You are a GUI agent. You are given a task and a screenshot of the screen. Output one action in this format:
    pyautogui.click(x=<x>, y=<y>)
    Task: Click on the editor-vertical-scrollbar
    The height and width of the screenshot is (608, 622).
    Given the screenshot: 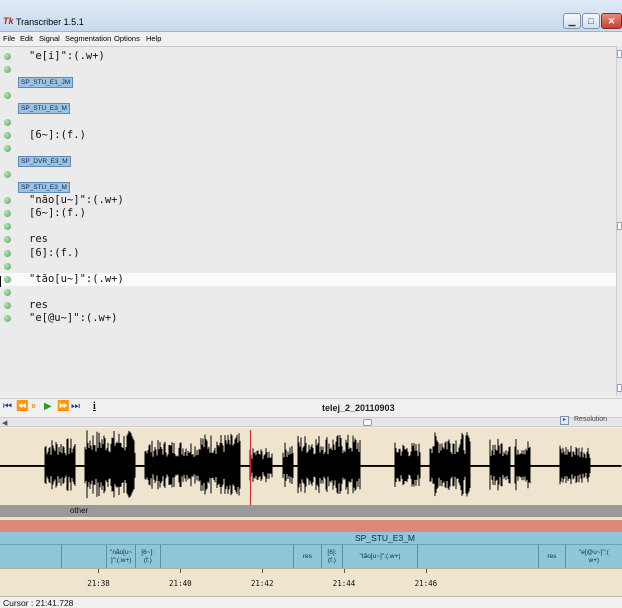 What is the action you would take?
    pyautogui.click(x=619, y=221)
    